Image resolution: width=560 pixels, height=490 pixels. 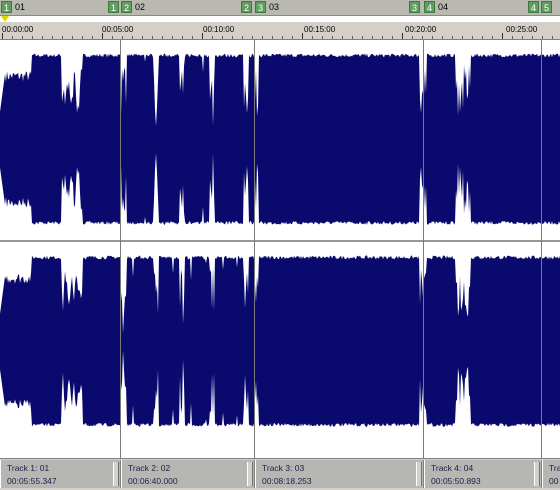 What do you see at coordinates (153, 481) in the screenshot?
I see `track-length: 00:06:40.000` at bounding box center [153, 481].